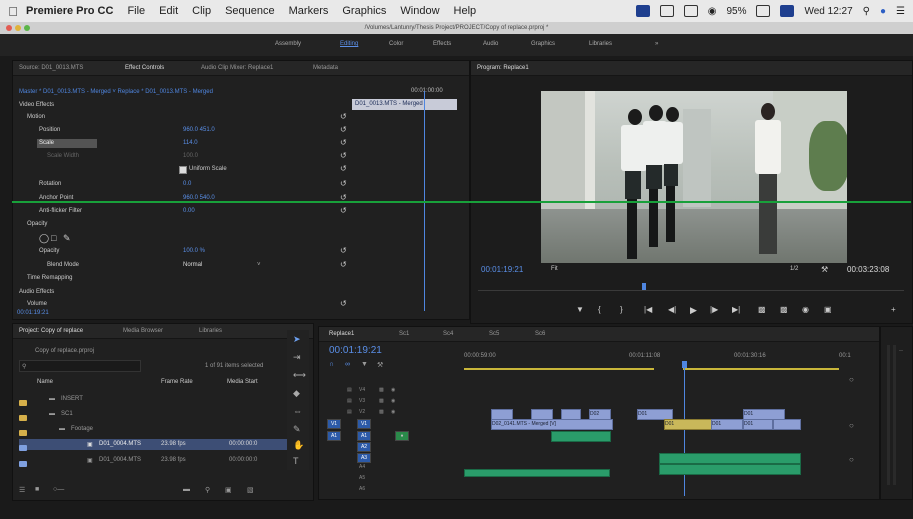 This screenshot has height=519, width=913. Describe the element at coordinates (164, 445) in the screenshot. I see `project-item-selected: ▣ D01_0004.MTS 23.98 fps 00:00:00:0` at that location.